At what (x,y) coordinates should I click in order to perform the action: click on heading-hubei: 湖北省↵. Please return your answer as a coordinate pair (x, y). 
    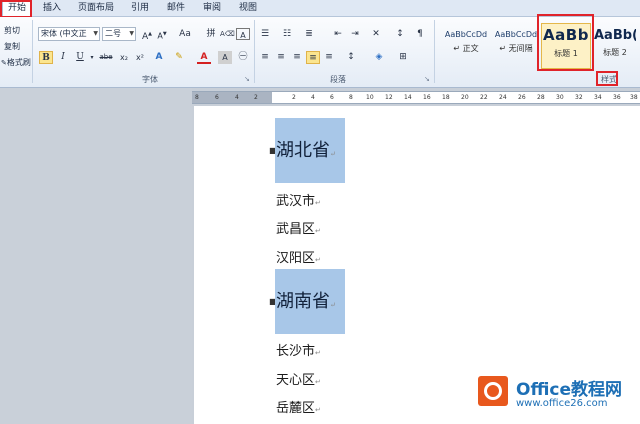
    Looking at the image, I should click on (310, 150).